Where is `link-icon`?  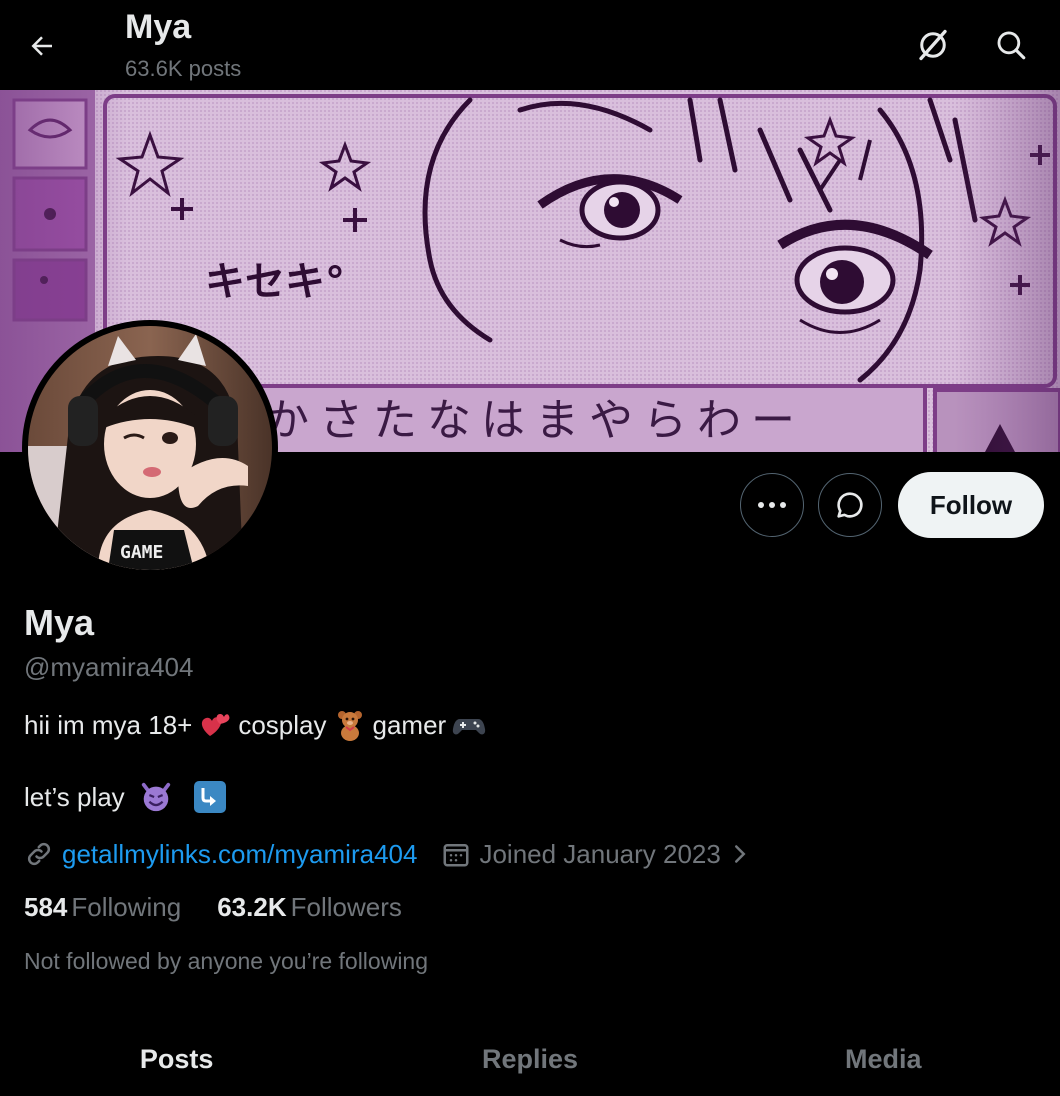 link-icon is located at coordinates (39, 854).